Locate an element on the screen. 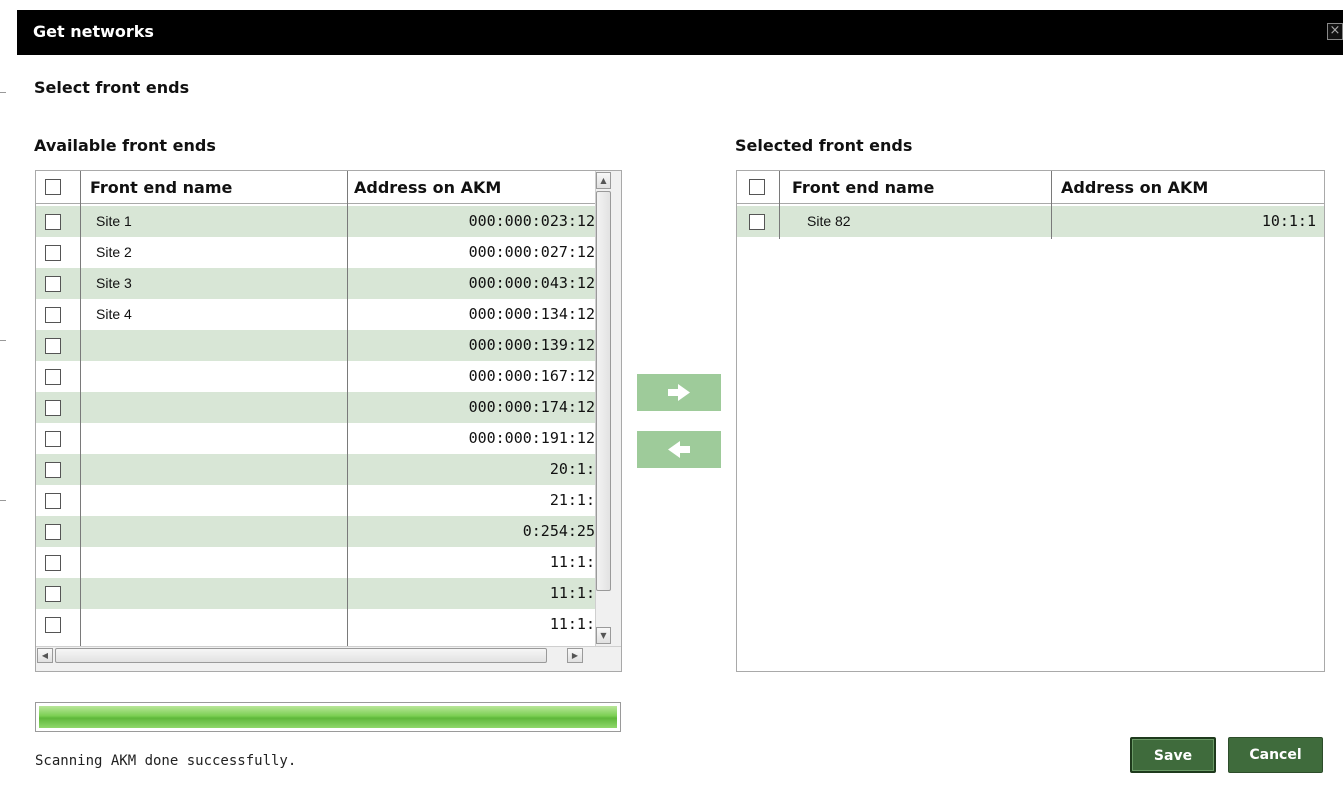 This screenshot has height=790, width=1343. selected-title: Selected front ends is located at coordinates (824, 145).